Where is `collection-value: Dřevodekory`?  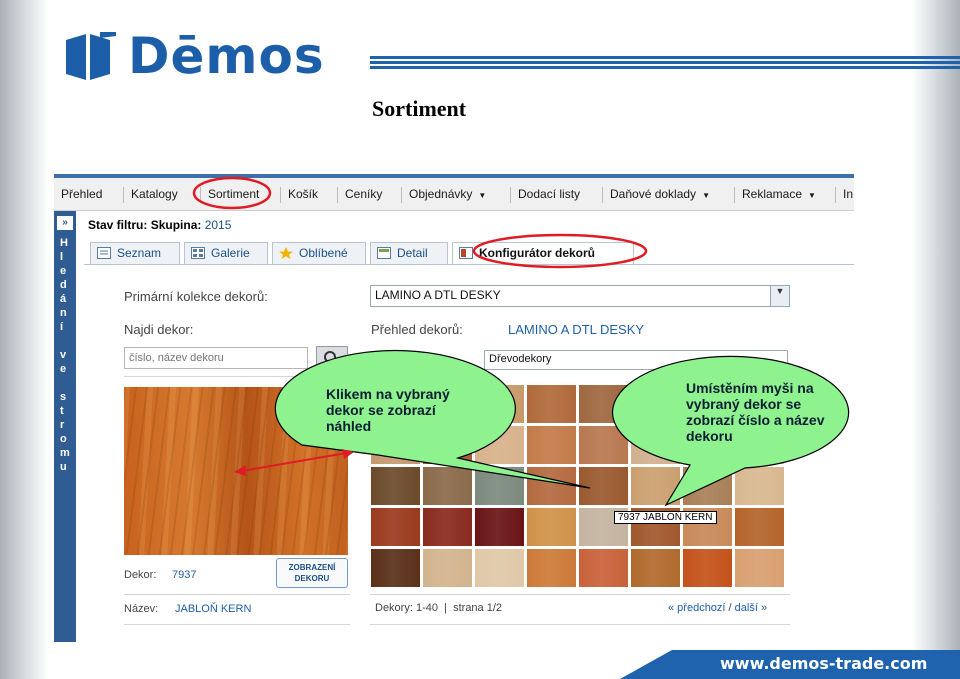
collection-value: Dřevodekory is located at coordinates (520, 359).